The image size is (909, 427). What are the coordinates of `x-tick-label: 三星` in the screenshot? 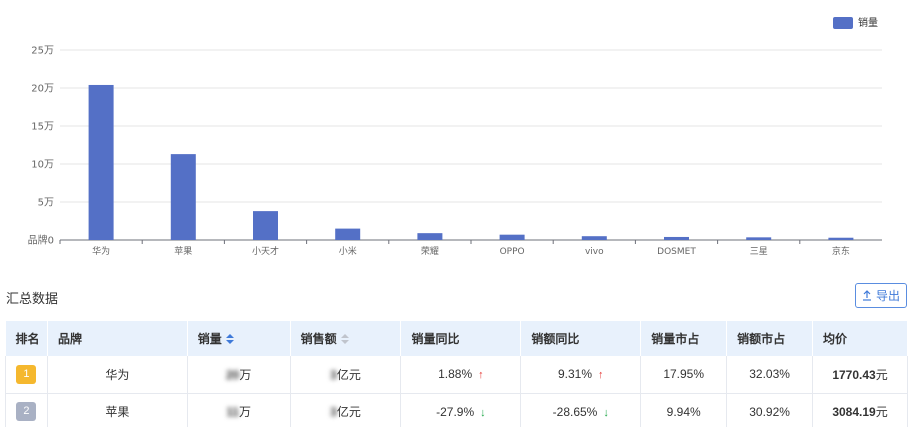 It's located at (759, 251).